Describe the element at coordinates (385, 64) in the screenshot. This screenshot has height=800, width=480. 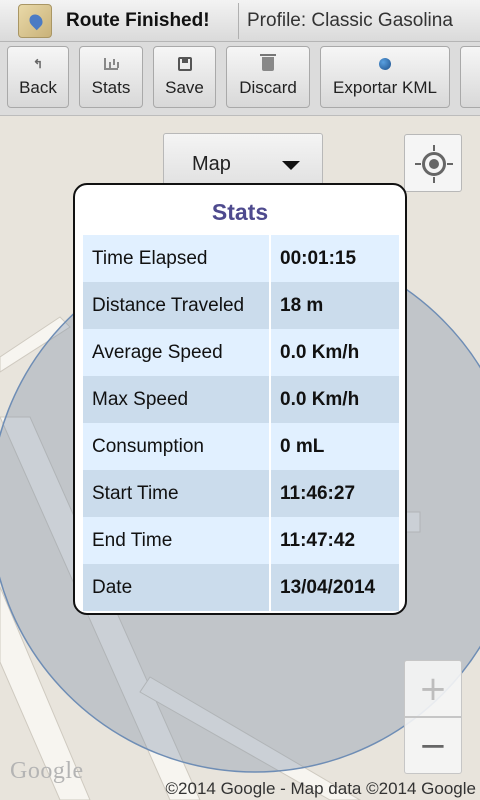
I see `globe-icon` at that location.